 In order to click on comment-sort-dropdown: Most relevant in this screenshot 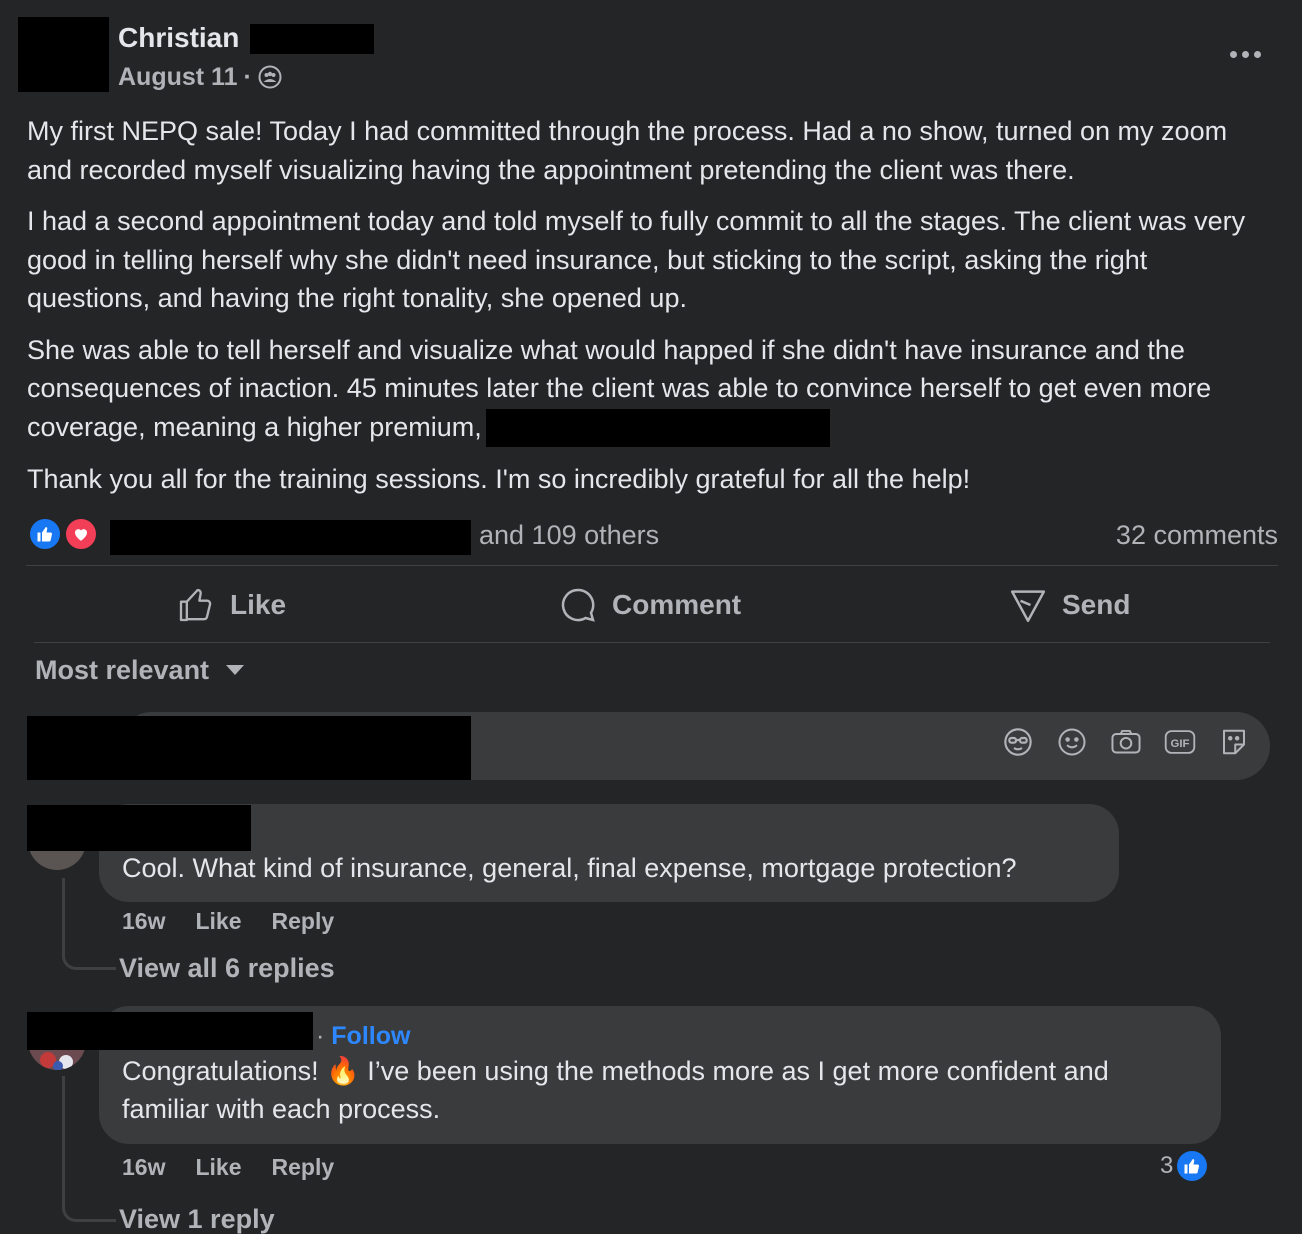, I will do `click(140, 670)`.